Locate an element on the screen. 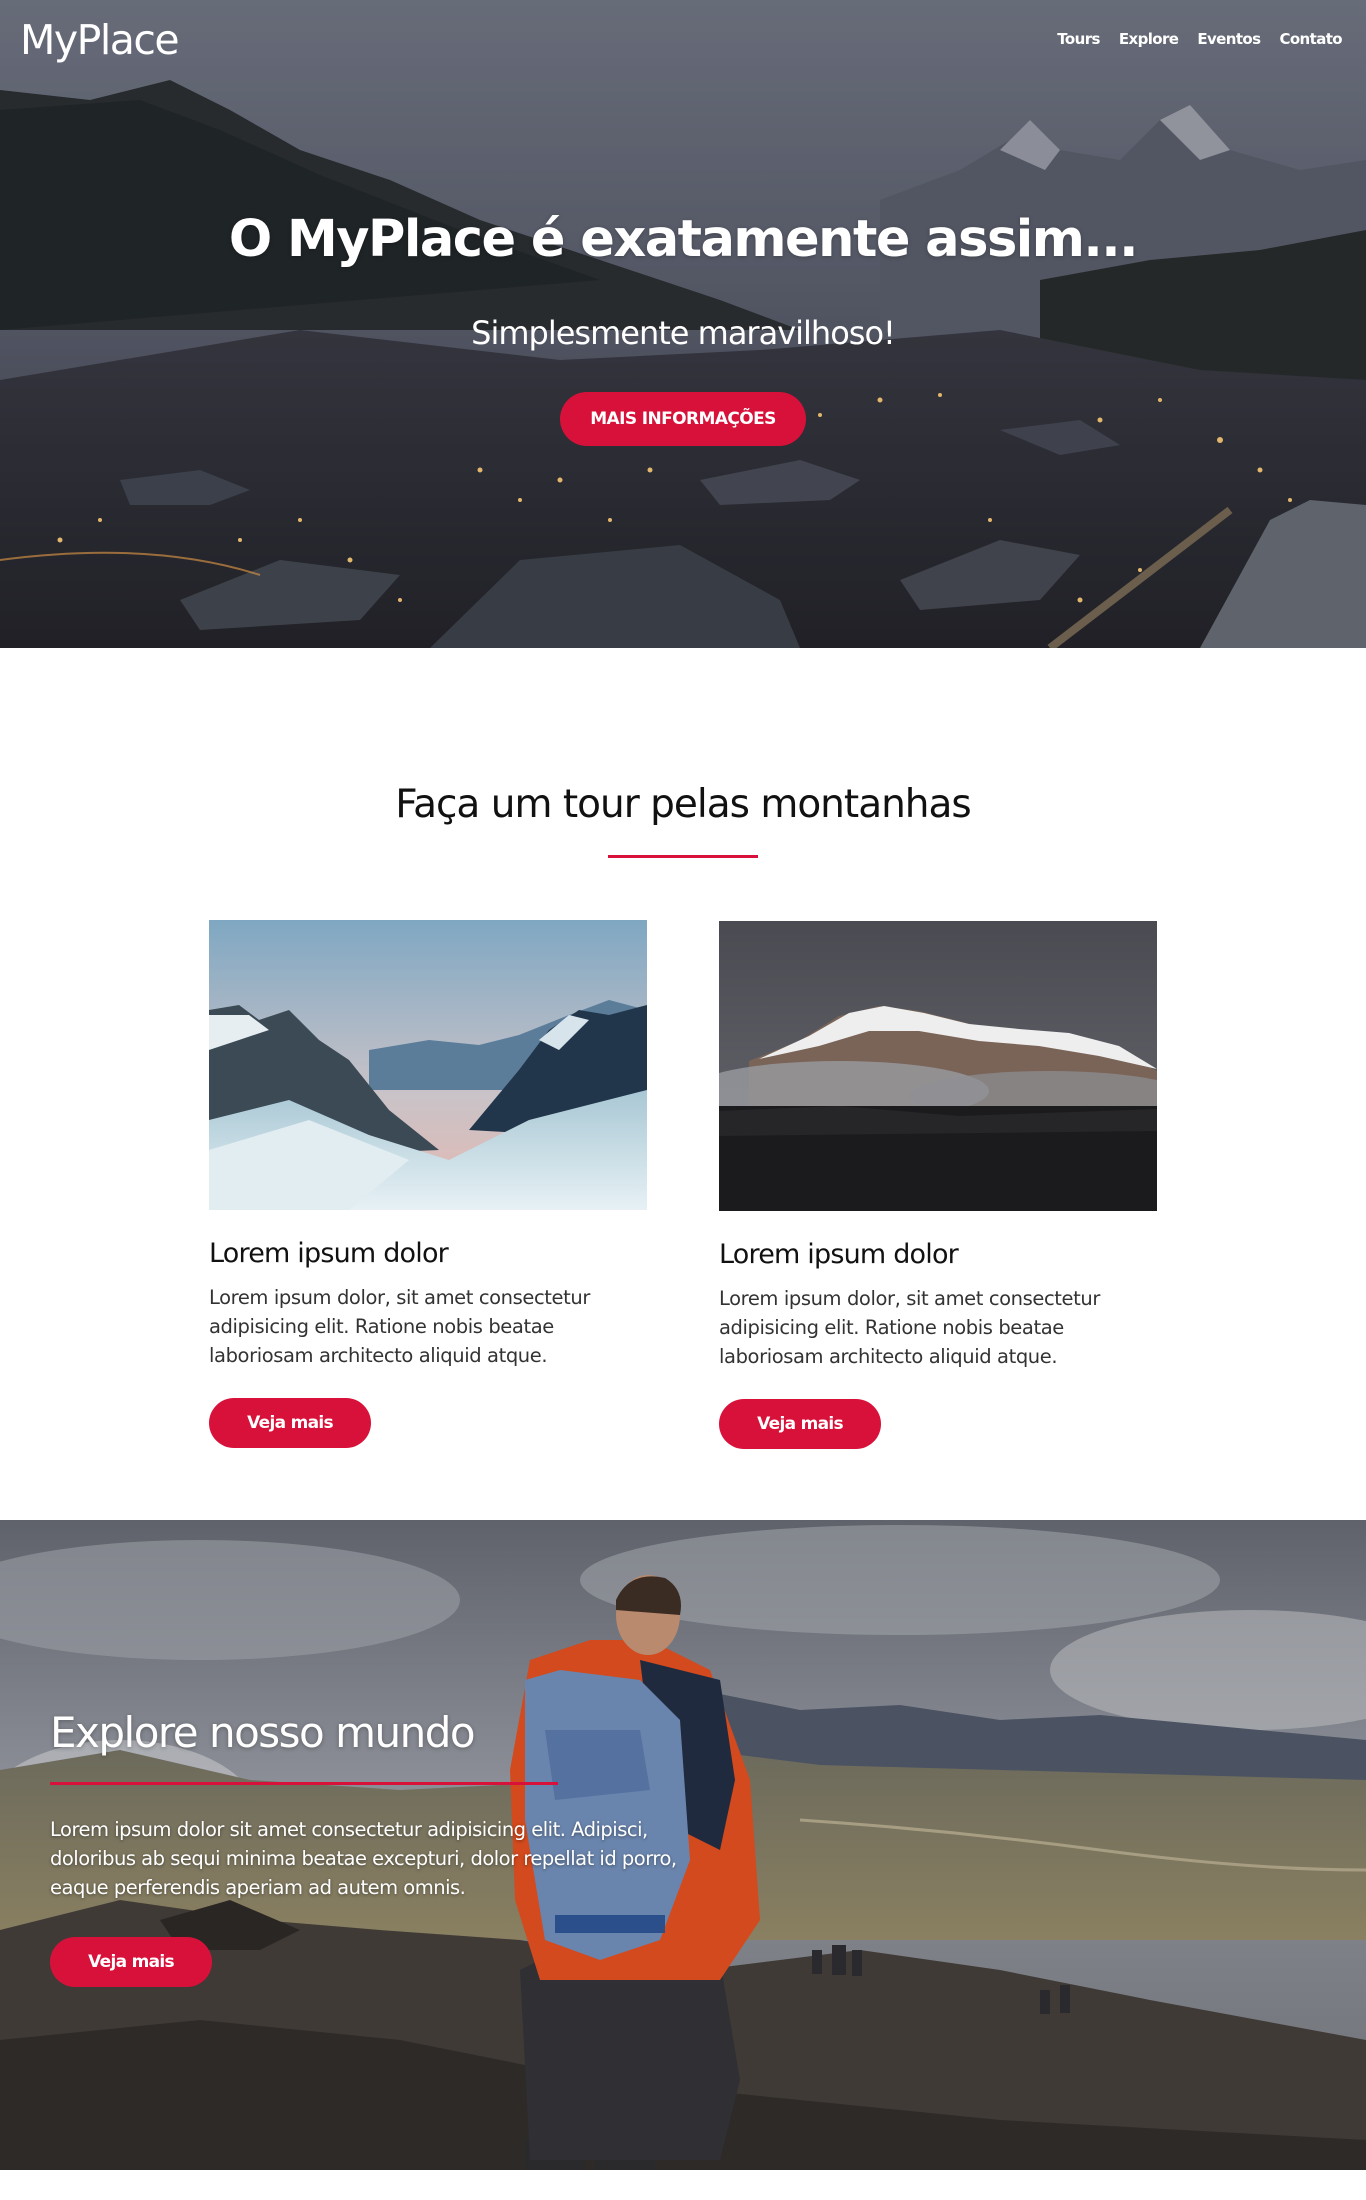  nav-item-tours: Tours is located at coordinates (1078, 39).